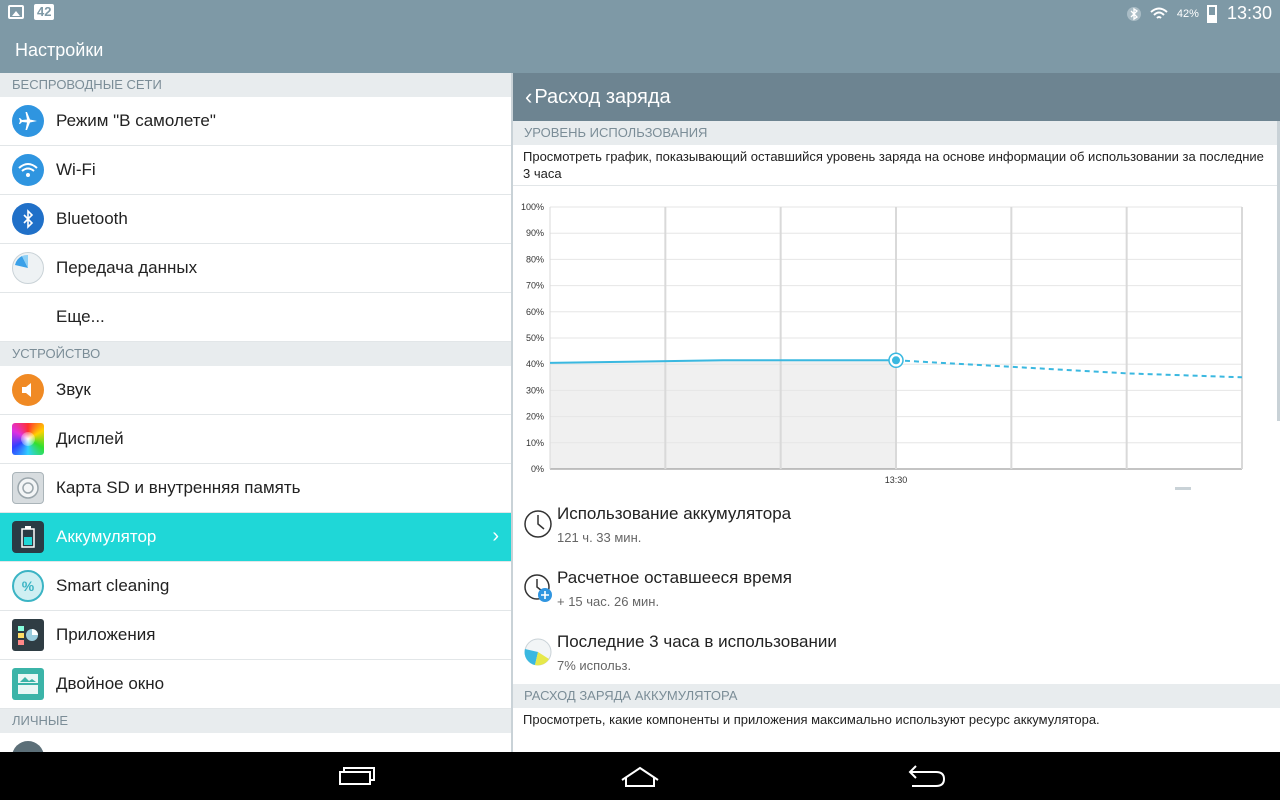  I want to click on x-tick-label: 13:30, so click(896, 480).